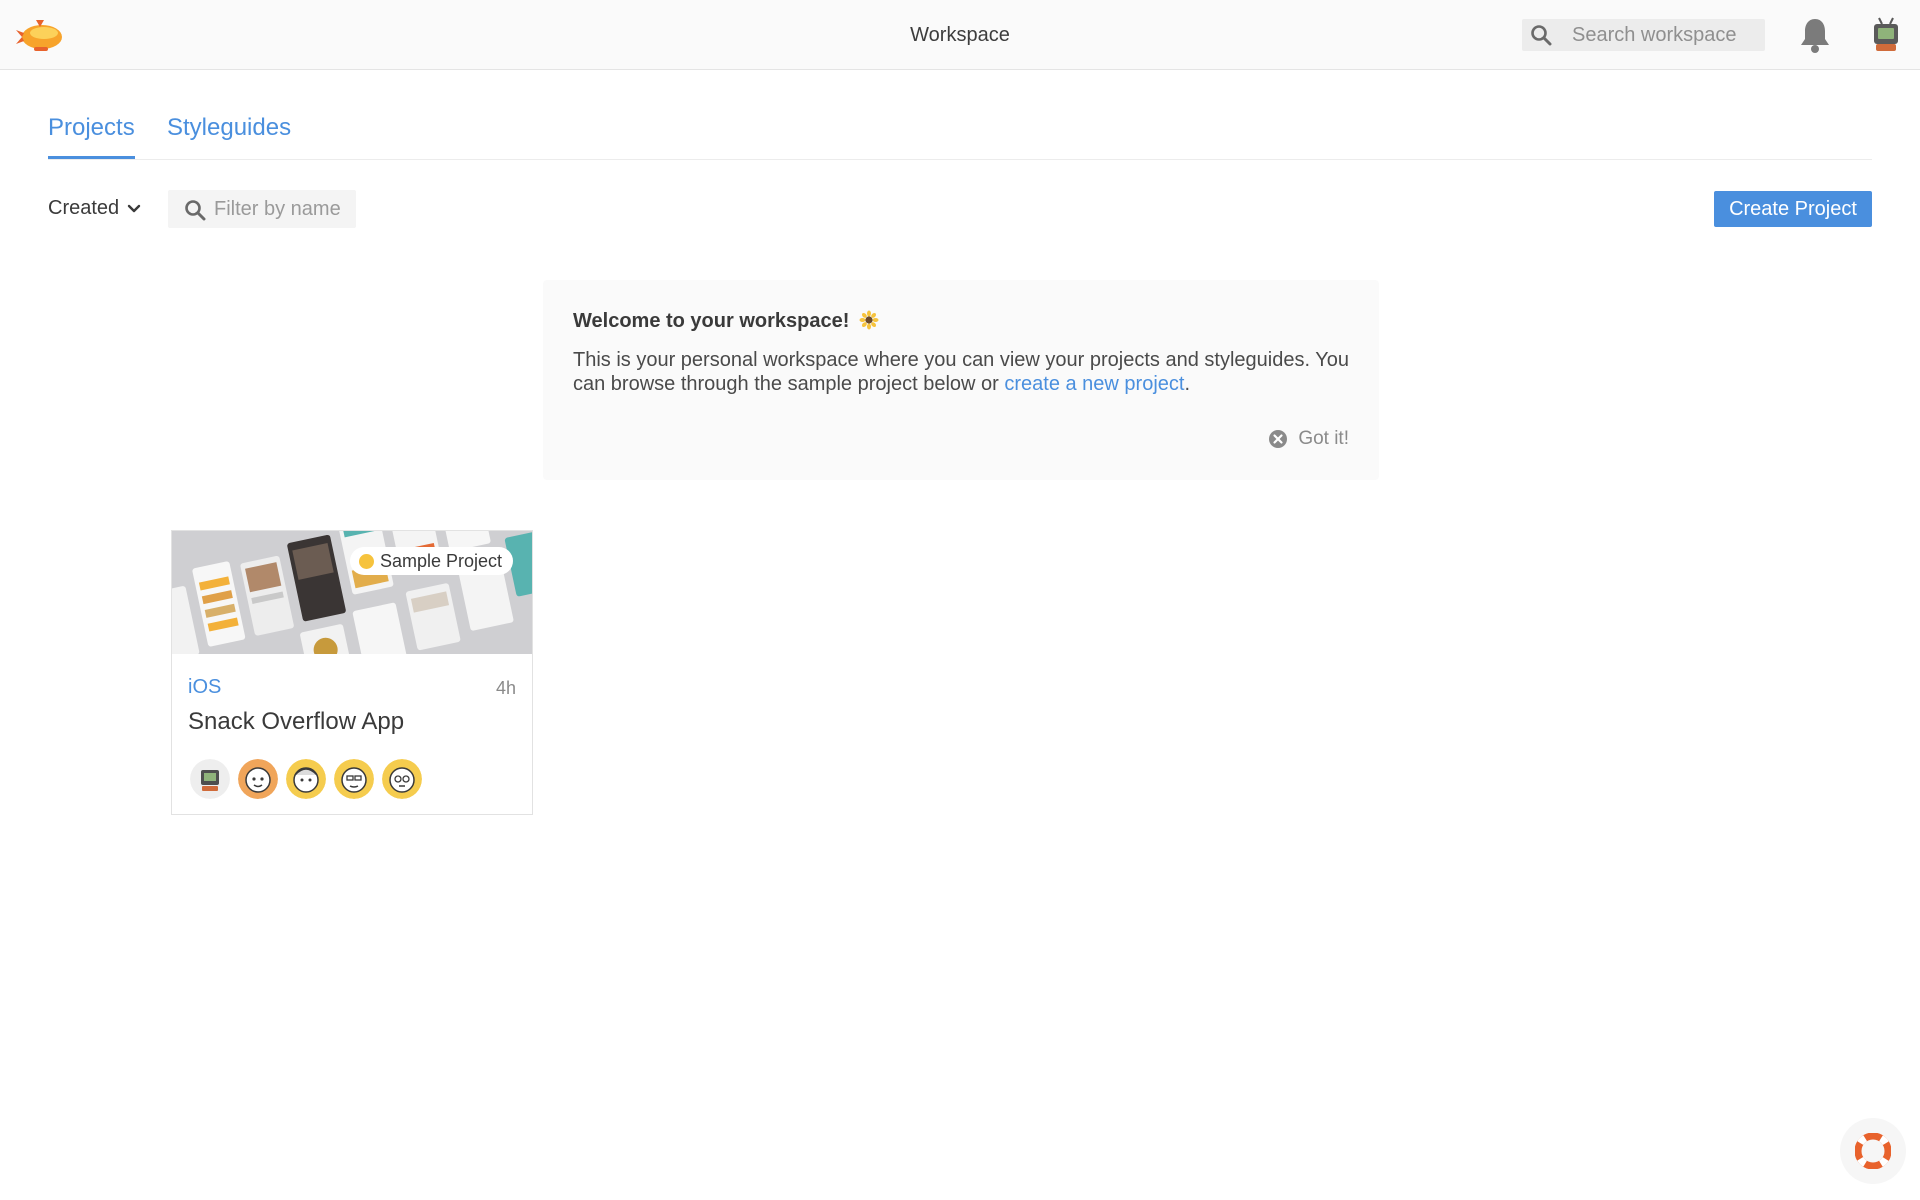 The image size is (1920, 1200). What do you see at coordinates (134, 208) in the screenshot?
I see `chevron-down-icon` at bounding box center [134, 208].